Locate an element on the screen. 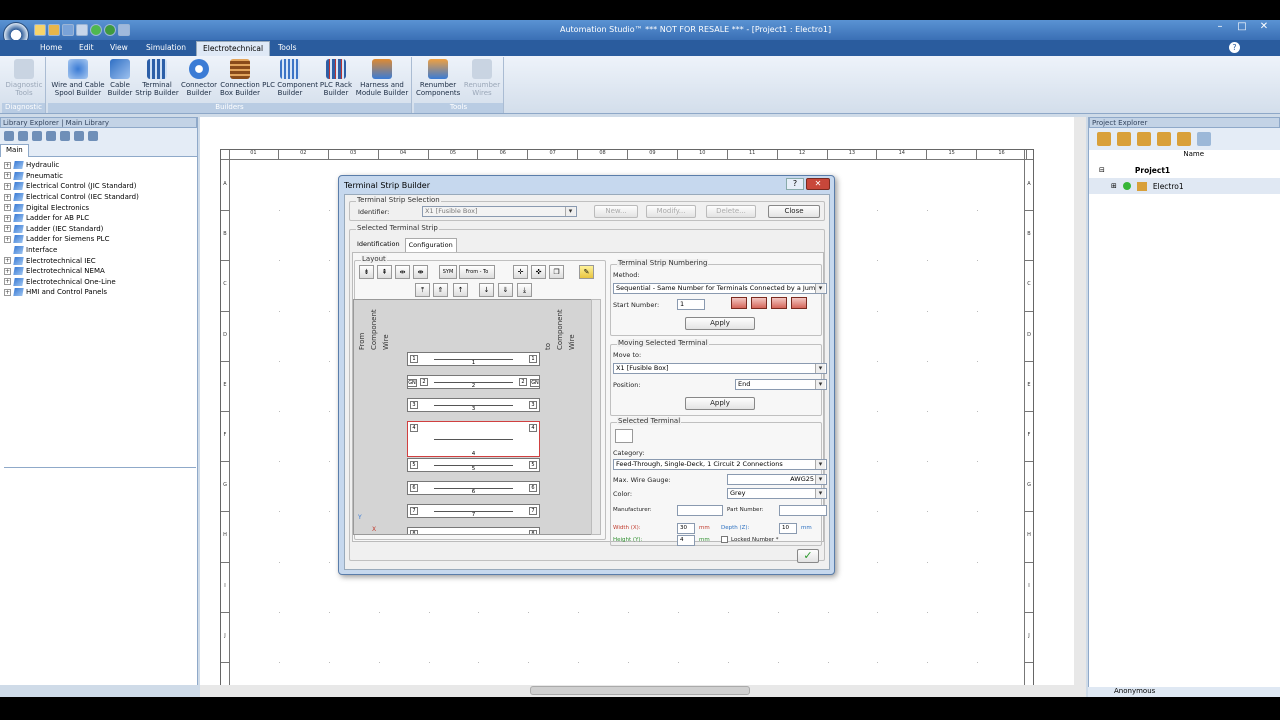 This screenshot has width=1280, height=720. diagnostic-tools-button: Diagnostic Tools is located at coordinates (24, 78).